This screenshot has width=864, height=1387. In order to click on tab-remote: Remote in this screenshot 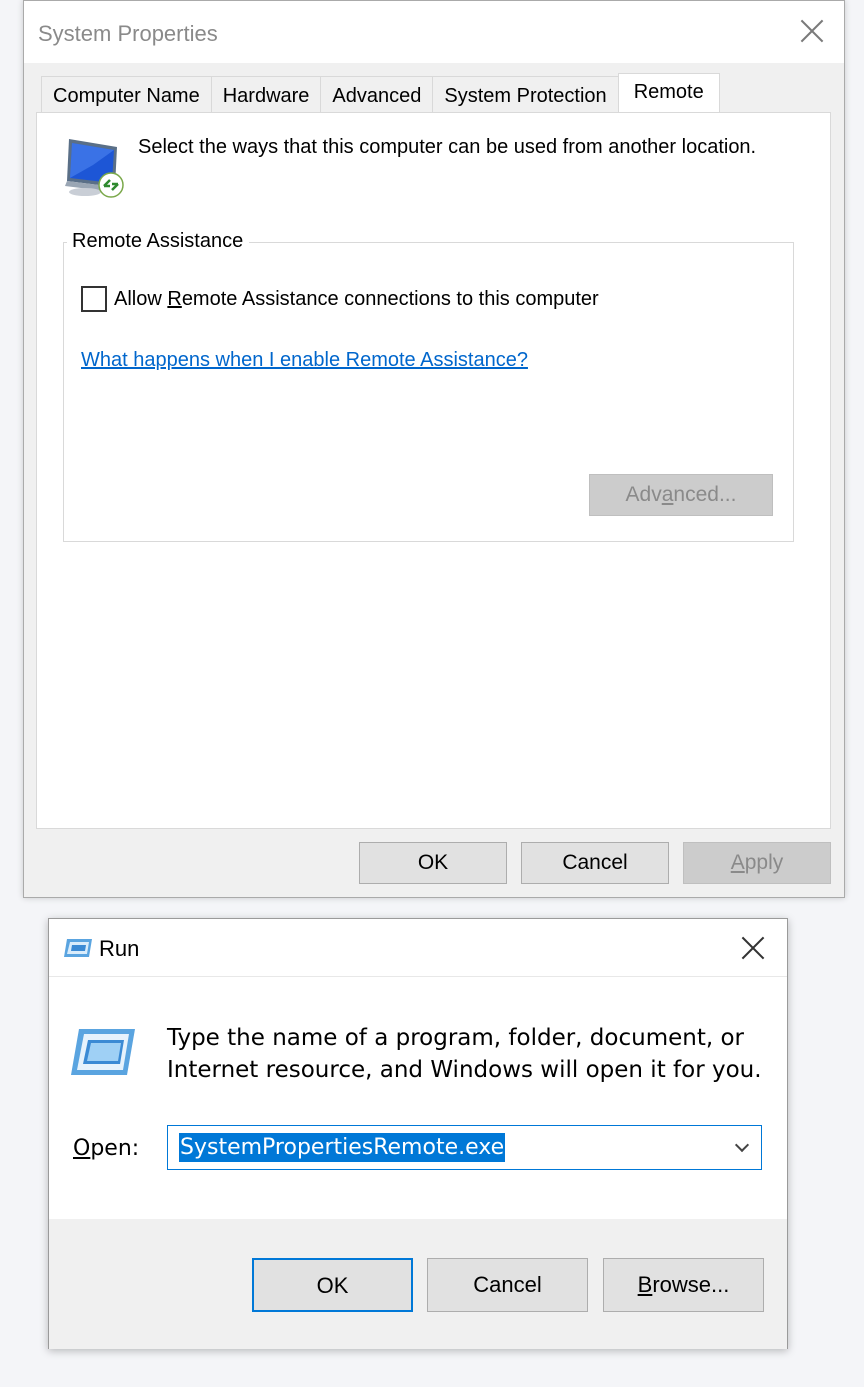, I will do `click(668, 92)`.